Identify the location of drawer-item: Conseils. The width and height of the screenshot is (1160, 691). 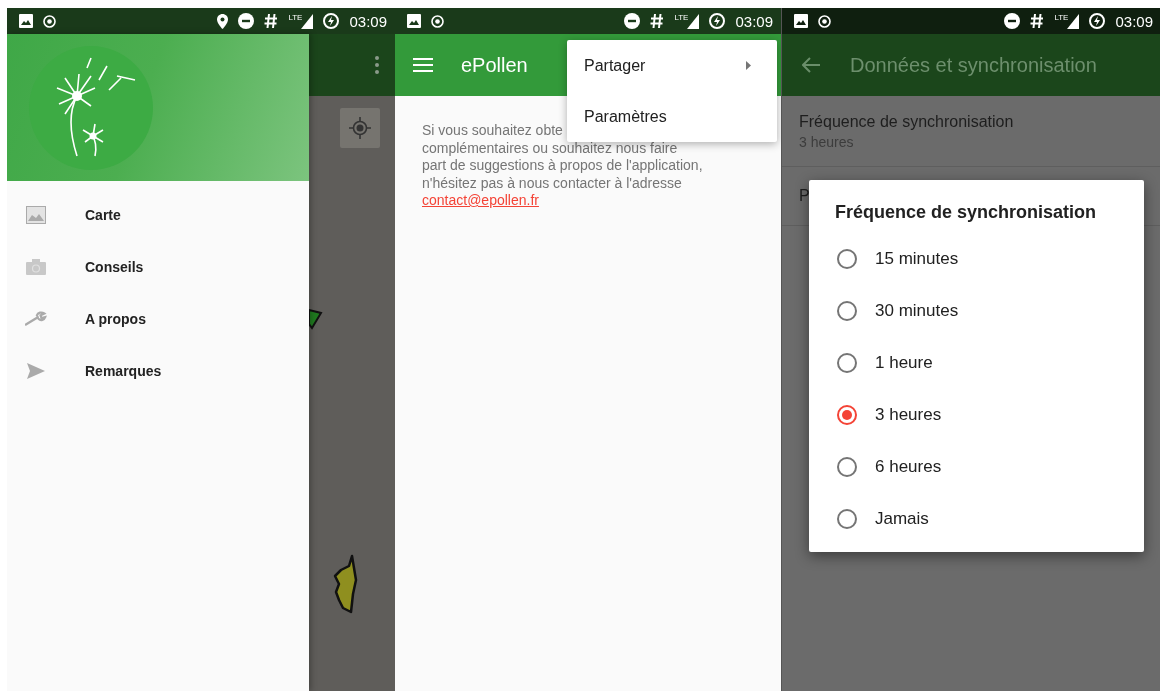
(158, 267).